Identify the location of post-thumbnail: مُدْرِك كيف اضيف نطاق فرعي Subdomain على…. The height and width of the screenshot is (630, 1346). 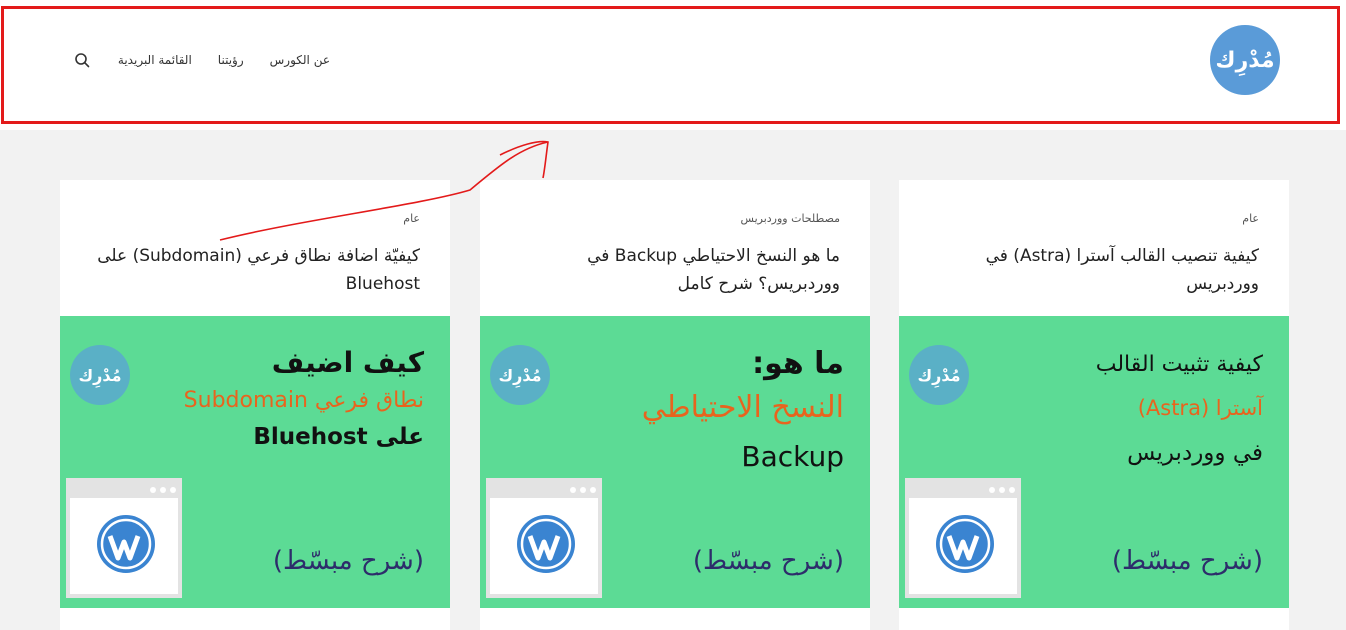
(255, 462).